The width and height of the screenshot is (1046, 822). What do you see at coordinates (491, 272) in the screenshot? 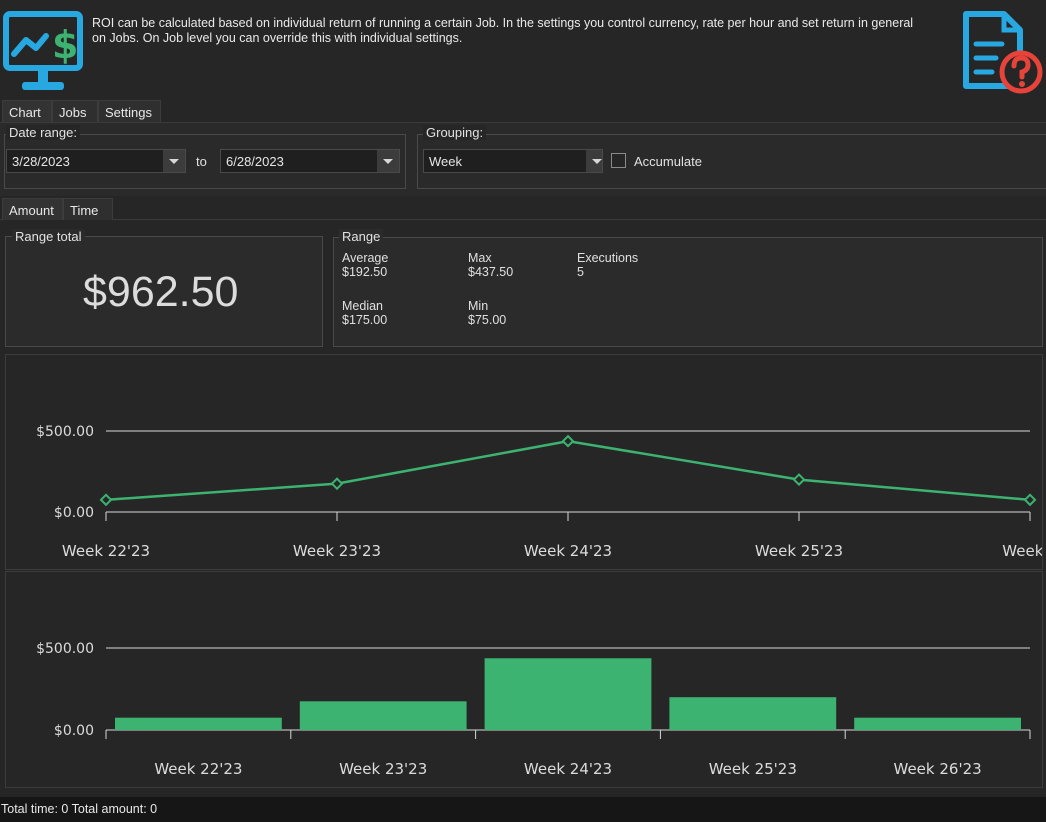
I see `max-value: $437.50` at bounding box center [491, 272].